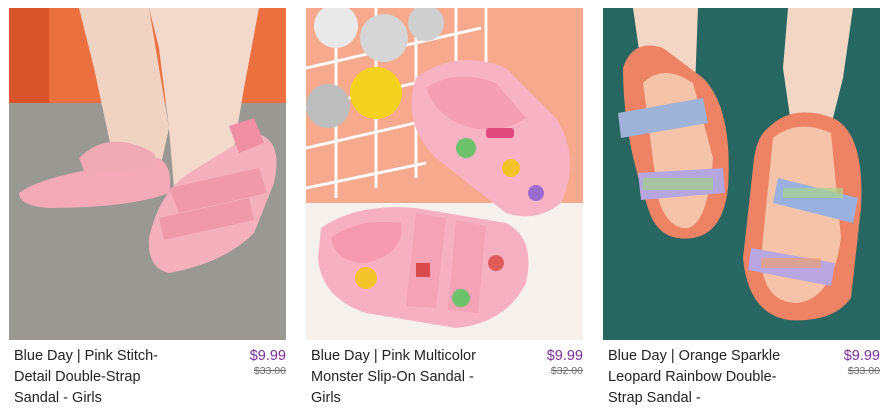 Image resolution: width=893 pixels, height=417 pixels. What do you see at coordinates (863, 371) in the screenshot?
I see `product-original-price-3: $33.00` at bounding box center [863, 371].